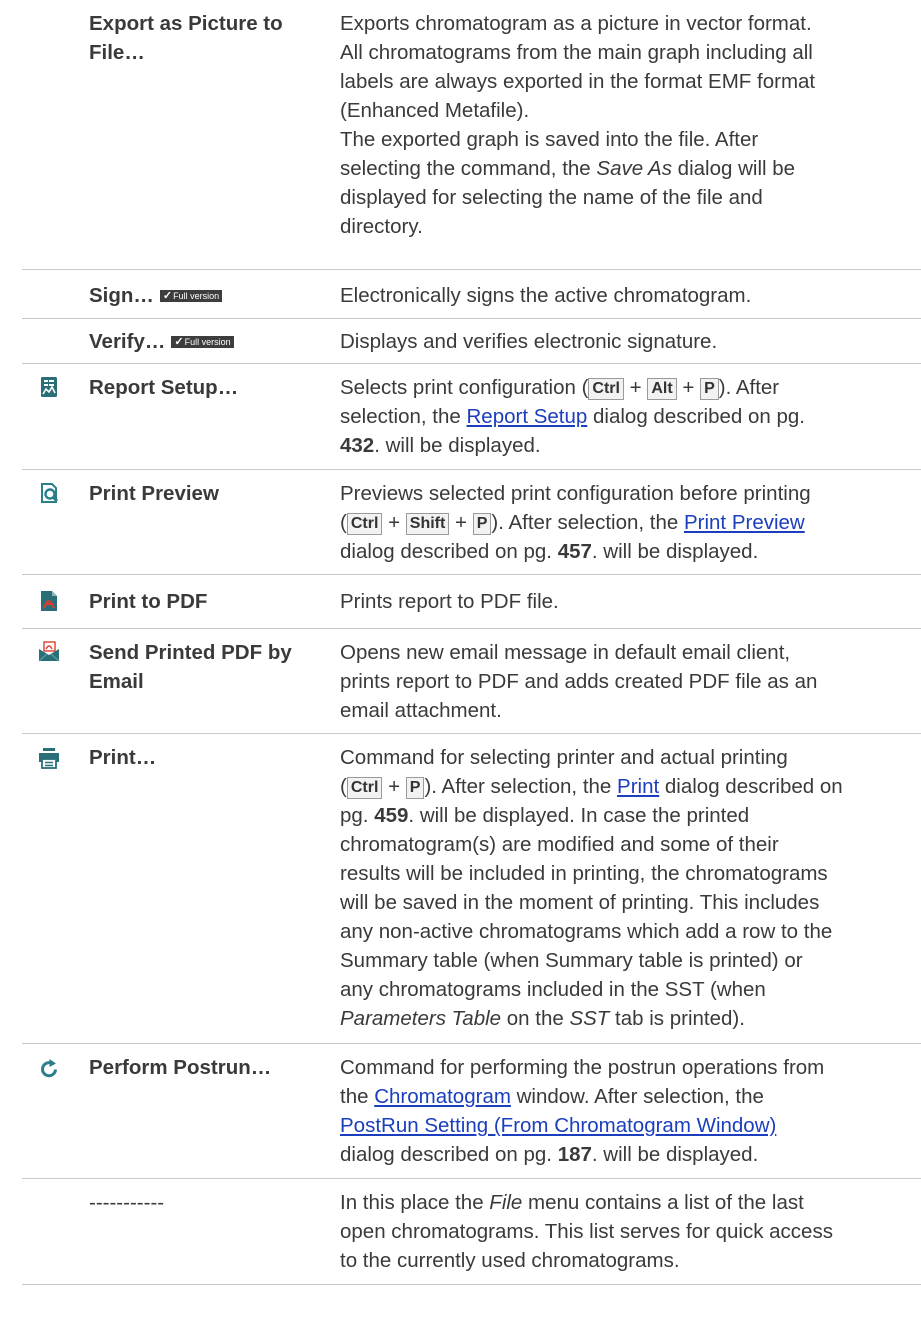 The width and height of the screenshot is (921, 1317). I want to click on desc-text: ). After selection, the, so click(587, 522).